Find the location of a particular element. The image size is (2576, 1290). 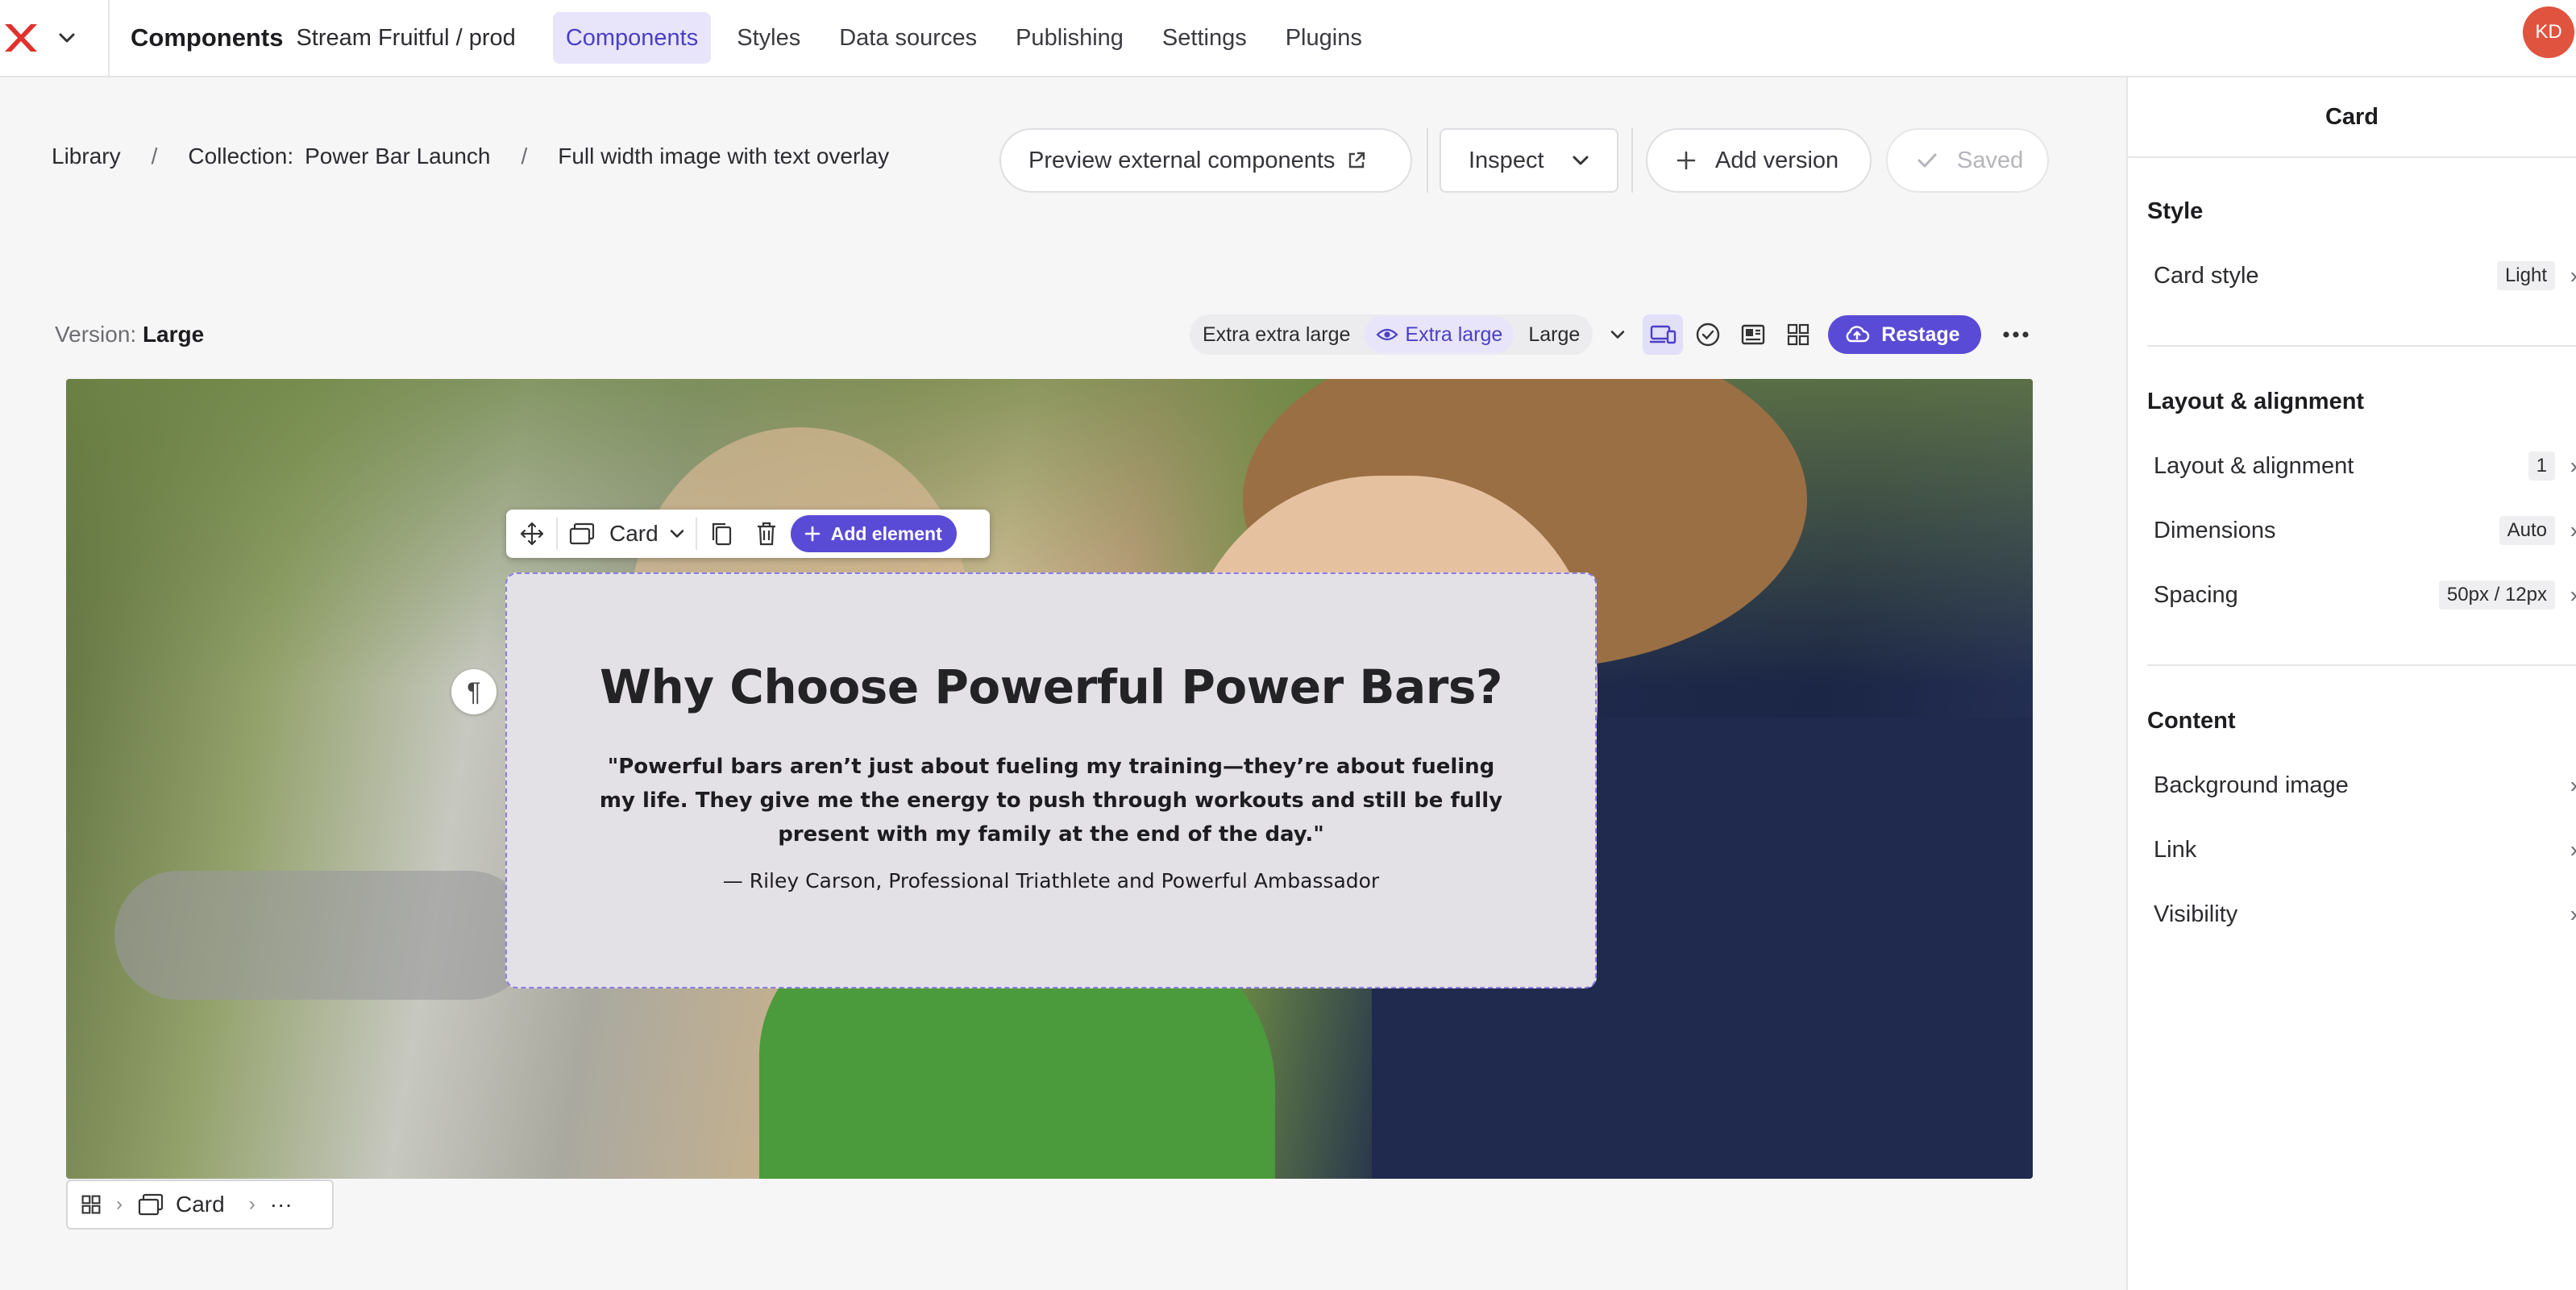

delete-button is located at coordinates (766, 534).